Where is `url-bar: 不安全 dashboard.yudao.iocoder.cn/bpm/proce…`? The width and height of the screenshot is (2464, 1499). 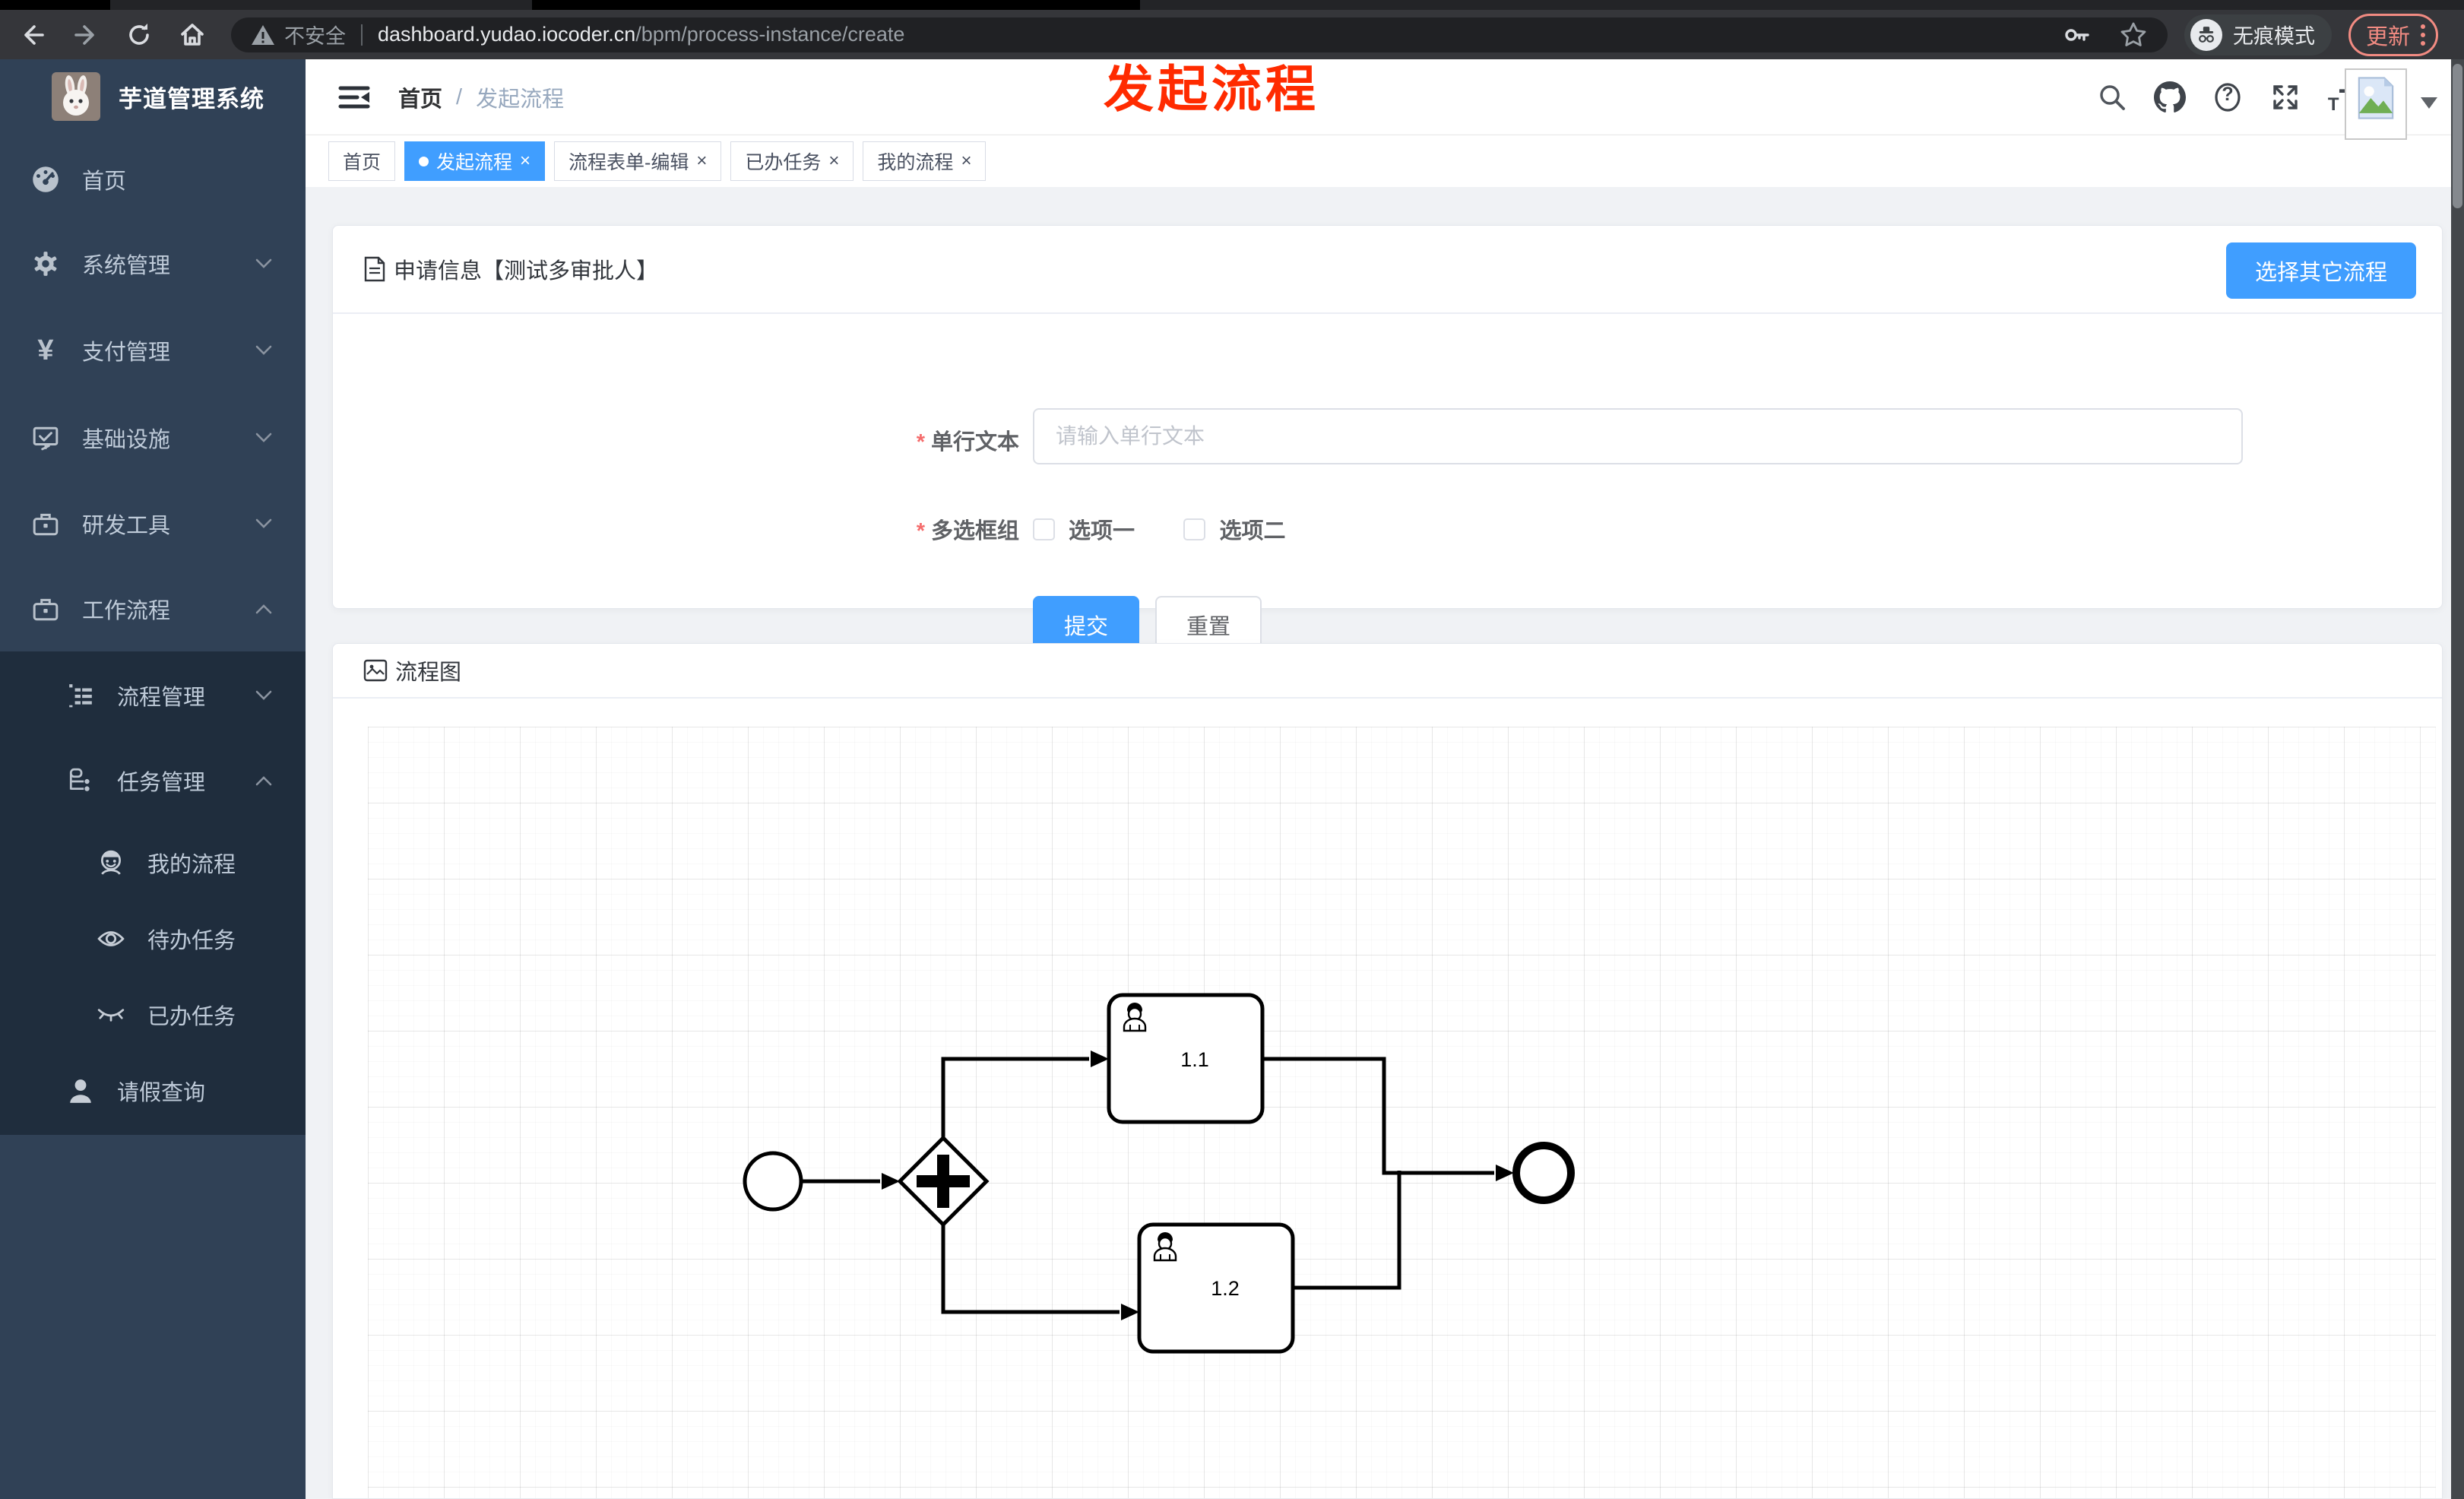
url-bar: 不安全 dashboard.yudao.iocoder.cn/bpm/proce… is located at coordinates (1199, 34).